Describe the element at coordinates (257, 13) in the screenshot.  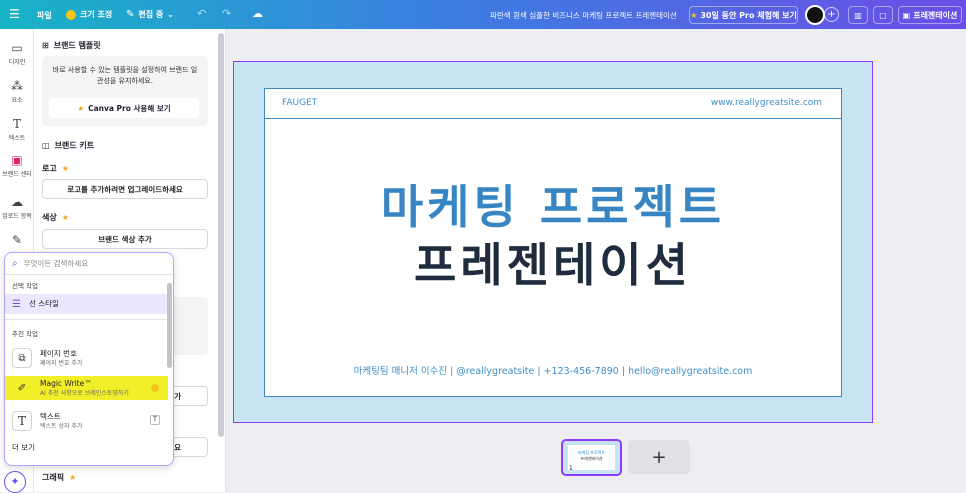
I see `cloud-save-icon: ☁` at that location.